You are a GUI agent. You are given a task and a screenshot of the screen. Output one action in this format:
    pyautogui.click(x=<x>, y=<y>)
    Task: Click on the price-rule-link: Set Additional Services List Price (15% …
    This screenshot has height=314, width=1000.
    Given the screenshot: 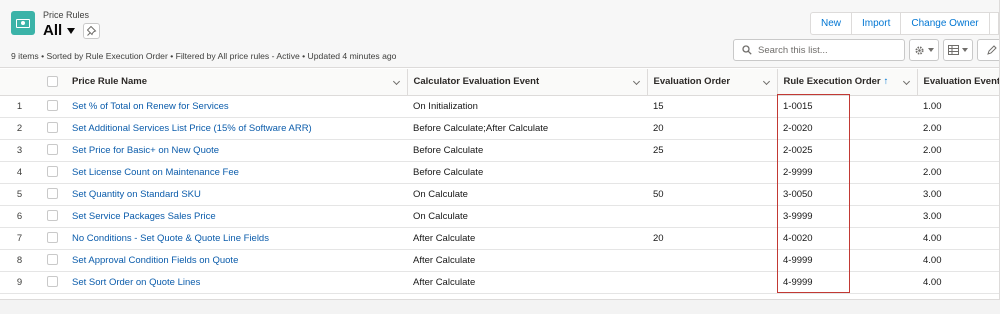 What is the action you would take?
    pyautogui.click(x=192, y=128)
    